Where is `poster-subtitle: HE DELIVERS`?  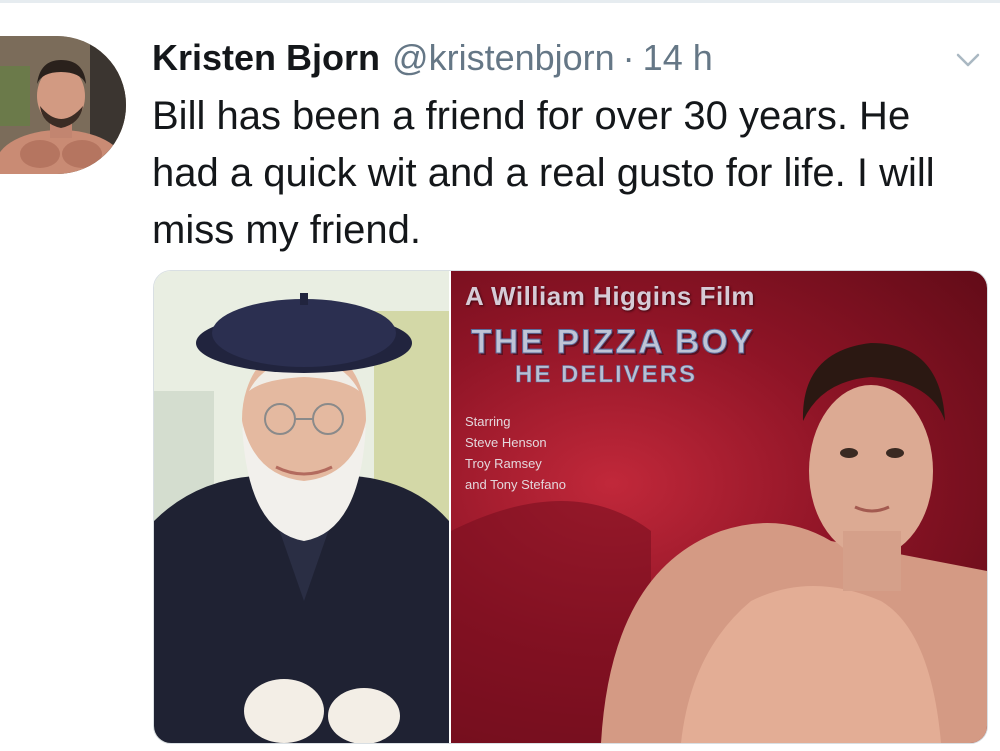
poster-subtitle: HE DELIVERS is located at coordinates (606, 375).